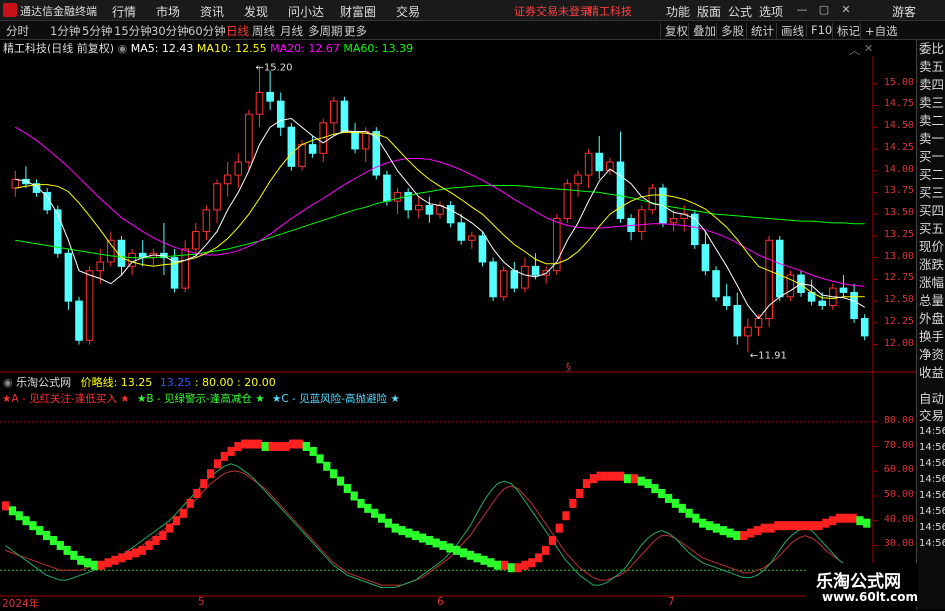 The height and width of the screenshot is (611, 945). I want to click on menu-item-function: 功能, so click(678, 11).